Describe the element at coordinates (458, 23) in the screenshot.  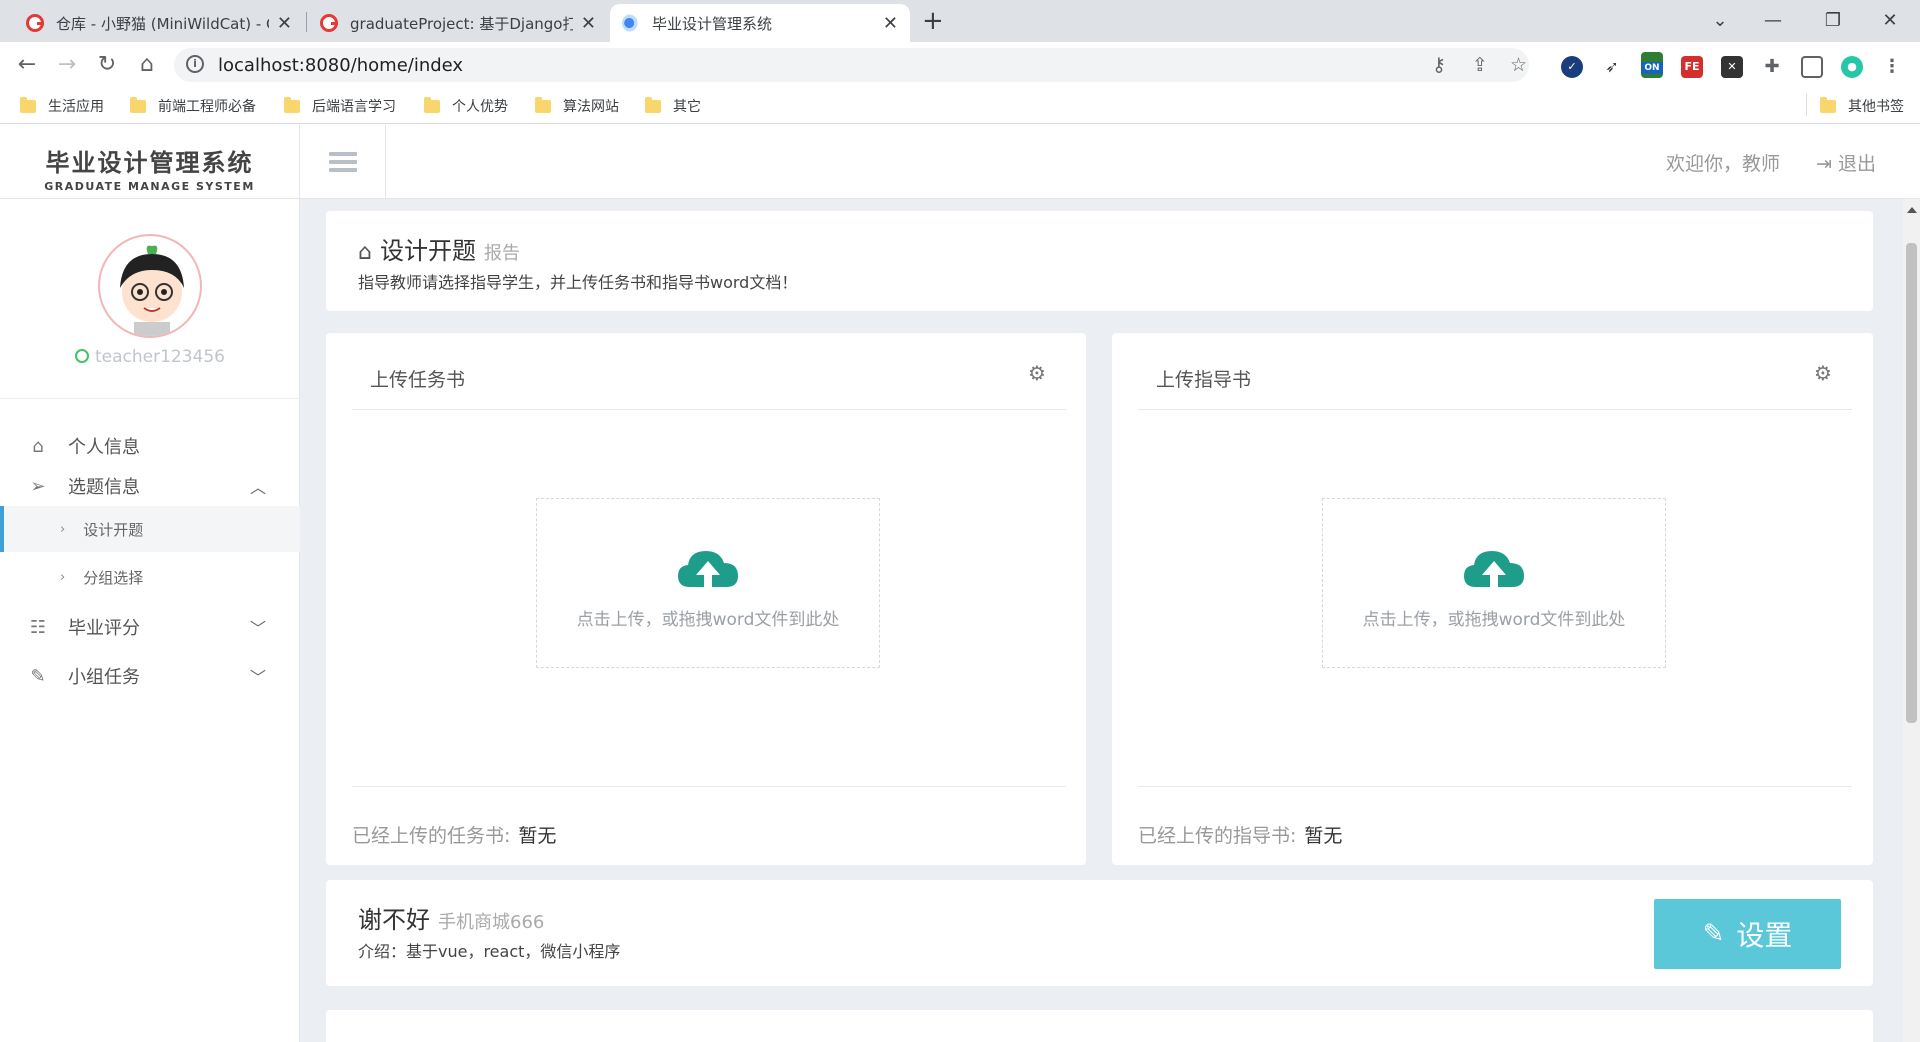
I see `browser-tab-project: graduateProject: 基于Django打 ✕` at that location.